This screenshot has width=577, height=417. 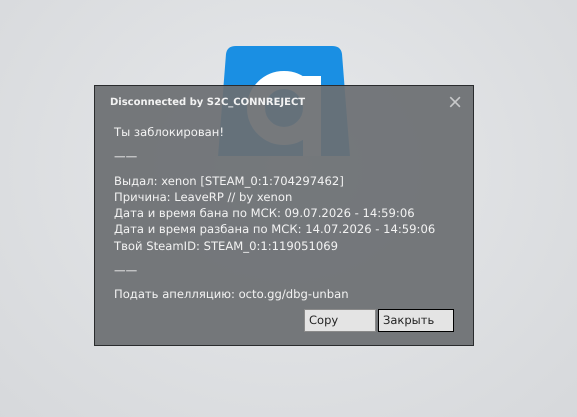 What do you see at coordinates (340, 320) in the screenshot?
I see `copy-button: Copy` at bounding box center [340, 320].